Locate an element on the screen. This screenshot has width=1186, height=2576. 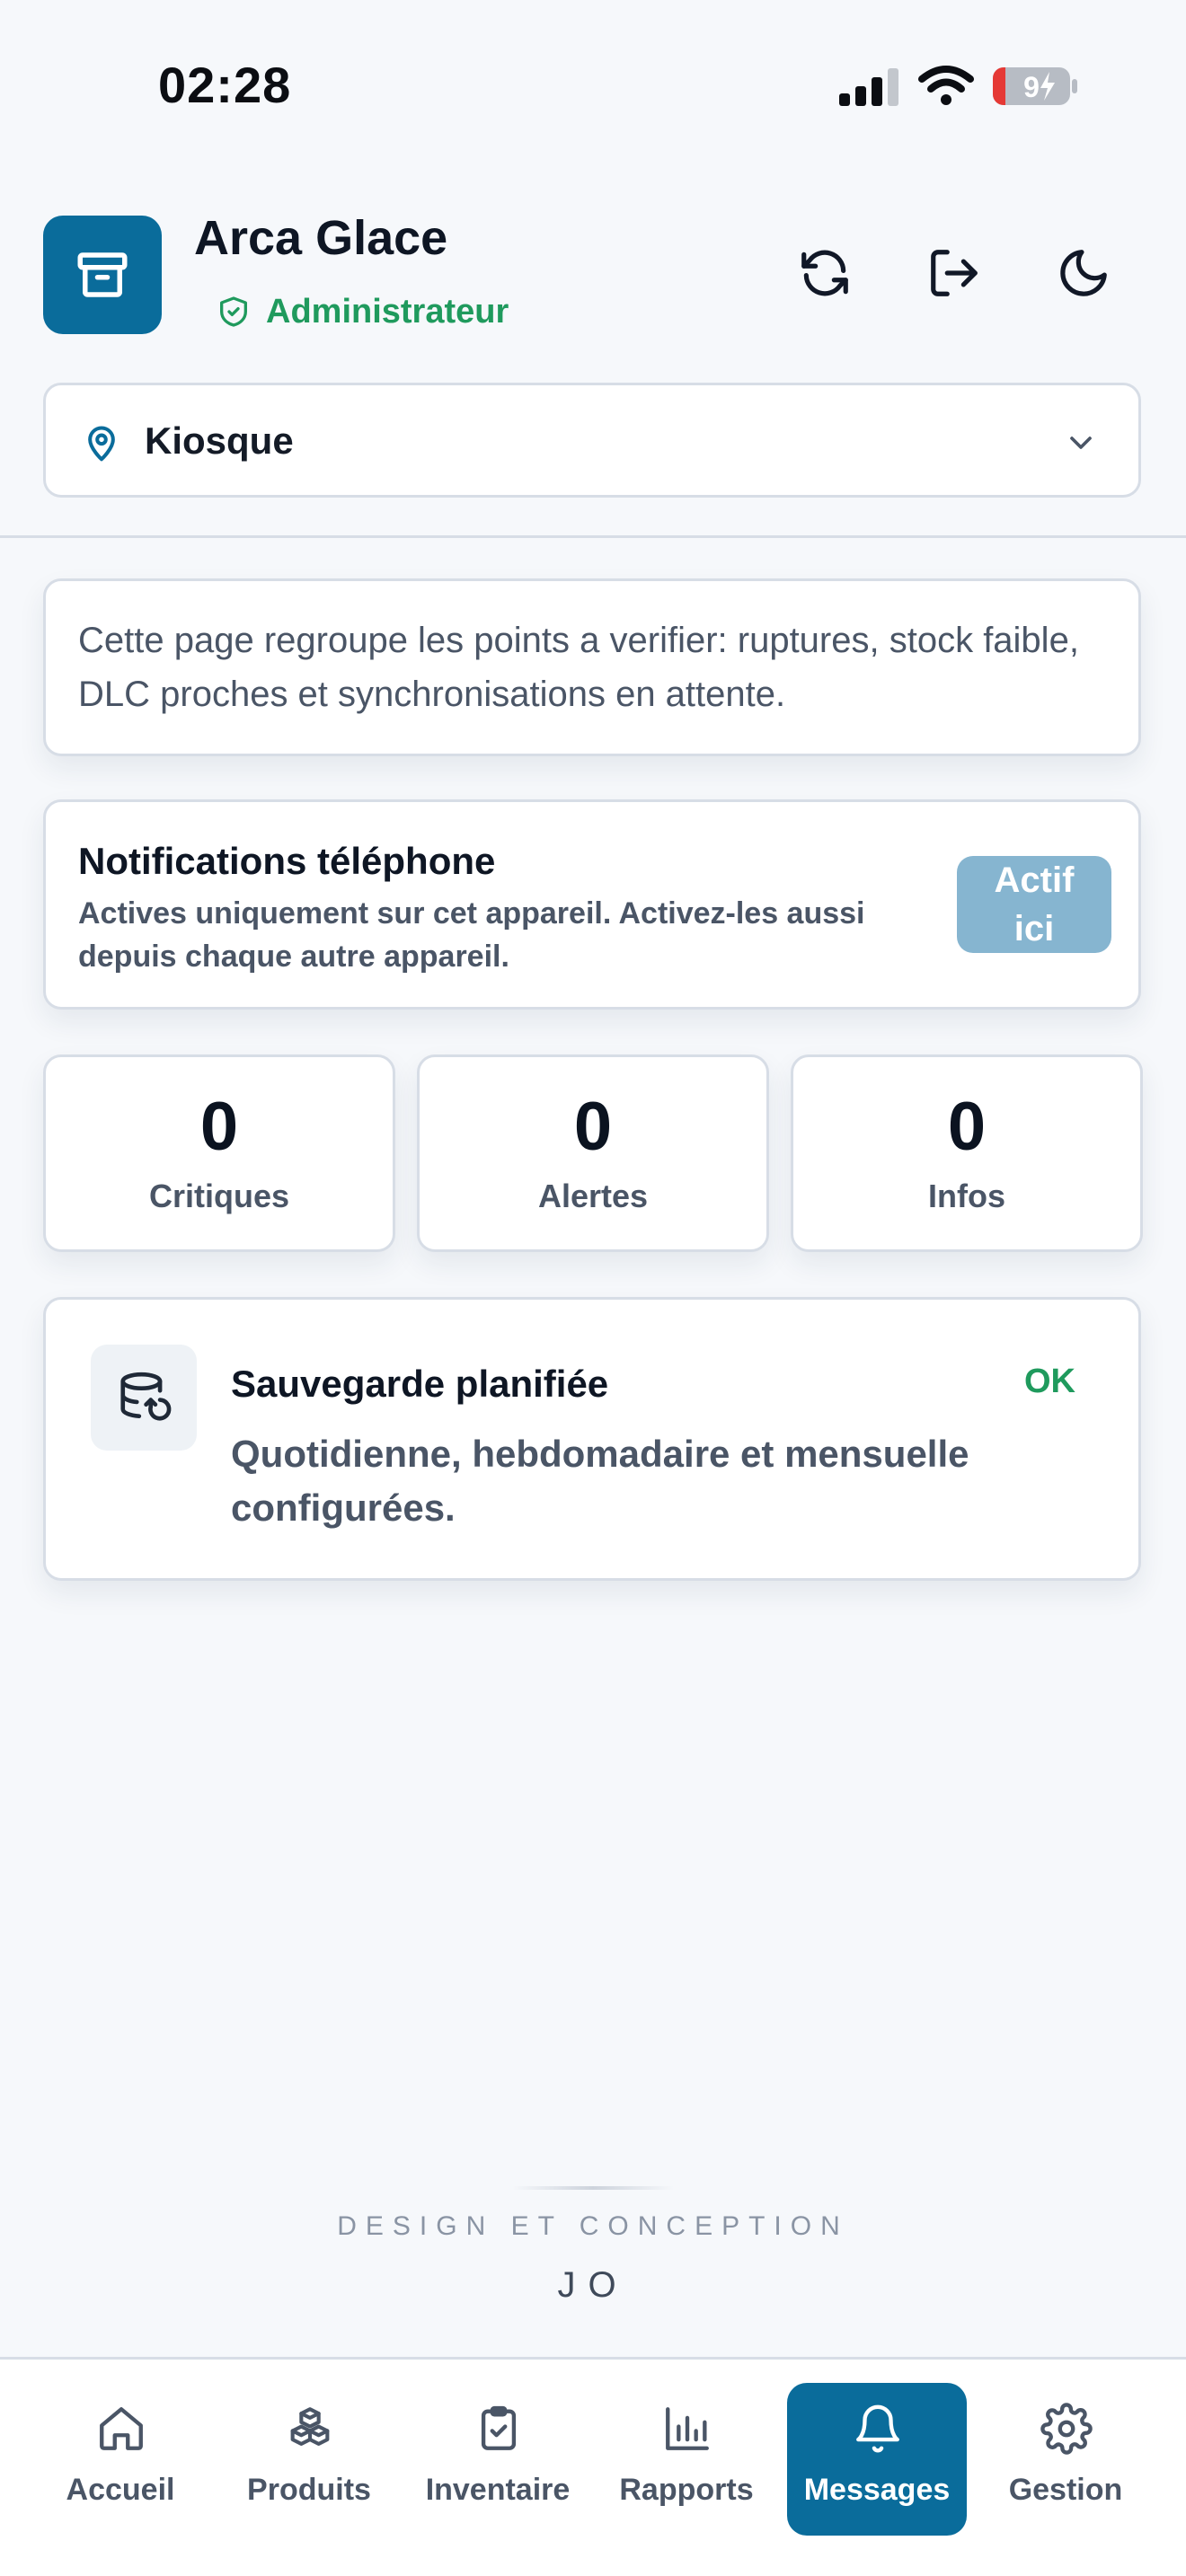
app-header: Arca Glace Administrateur Kiosque is located at coordinates (593, 354).